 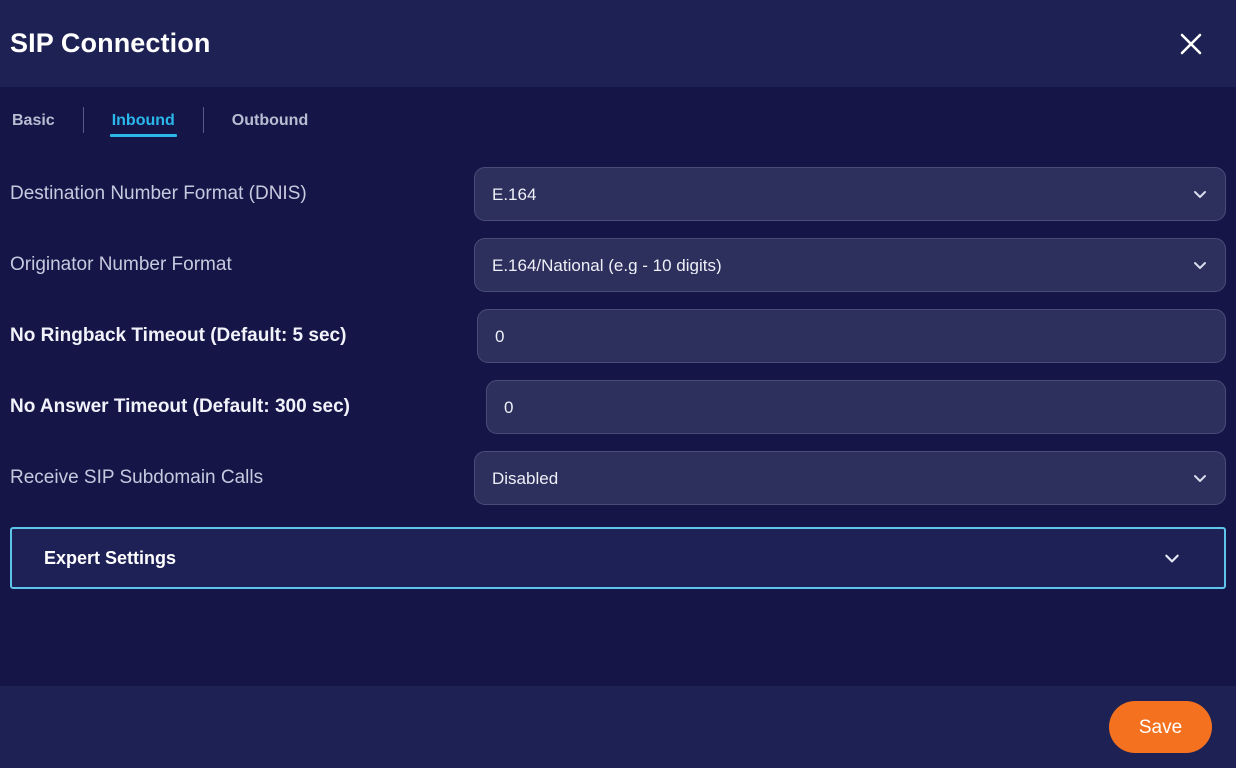 I want to click on destination-number-format-select: E.164, so click(x=850, y=194).